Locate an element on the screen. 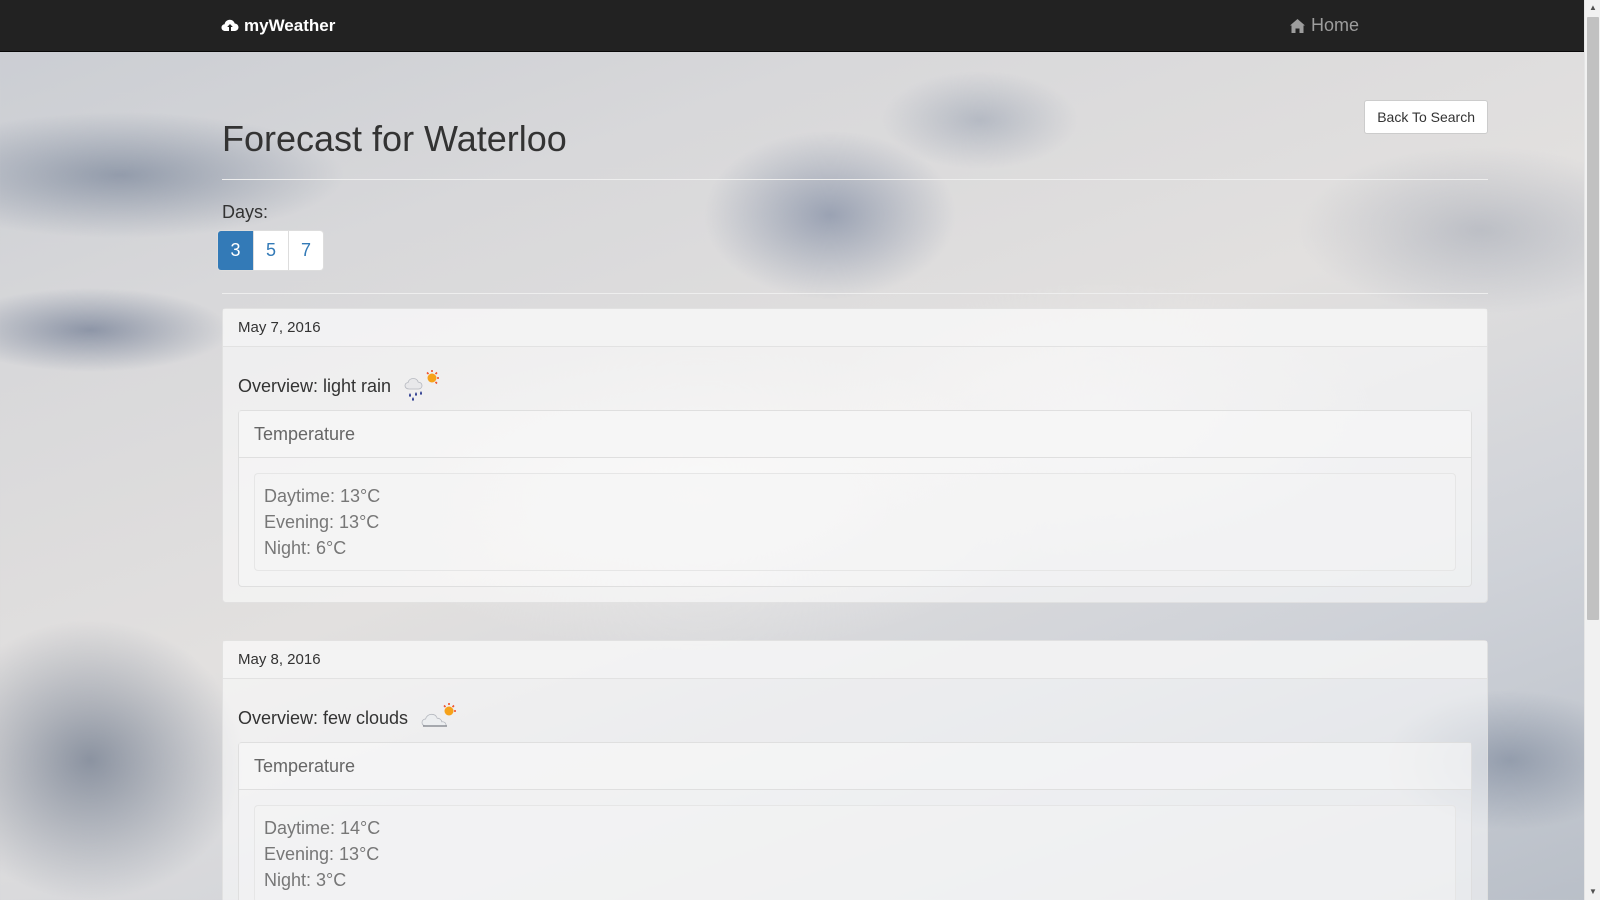 This screenshot has width=1600, height=900. days-option-3: 3 is located at coordinates (235, 250).